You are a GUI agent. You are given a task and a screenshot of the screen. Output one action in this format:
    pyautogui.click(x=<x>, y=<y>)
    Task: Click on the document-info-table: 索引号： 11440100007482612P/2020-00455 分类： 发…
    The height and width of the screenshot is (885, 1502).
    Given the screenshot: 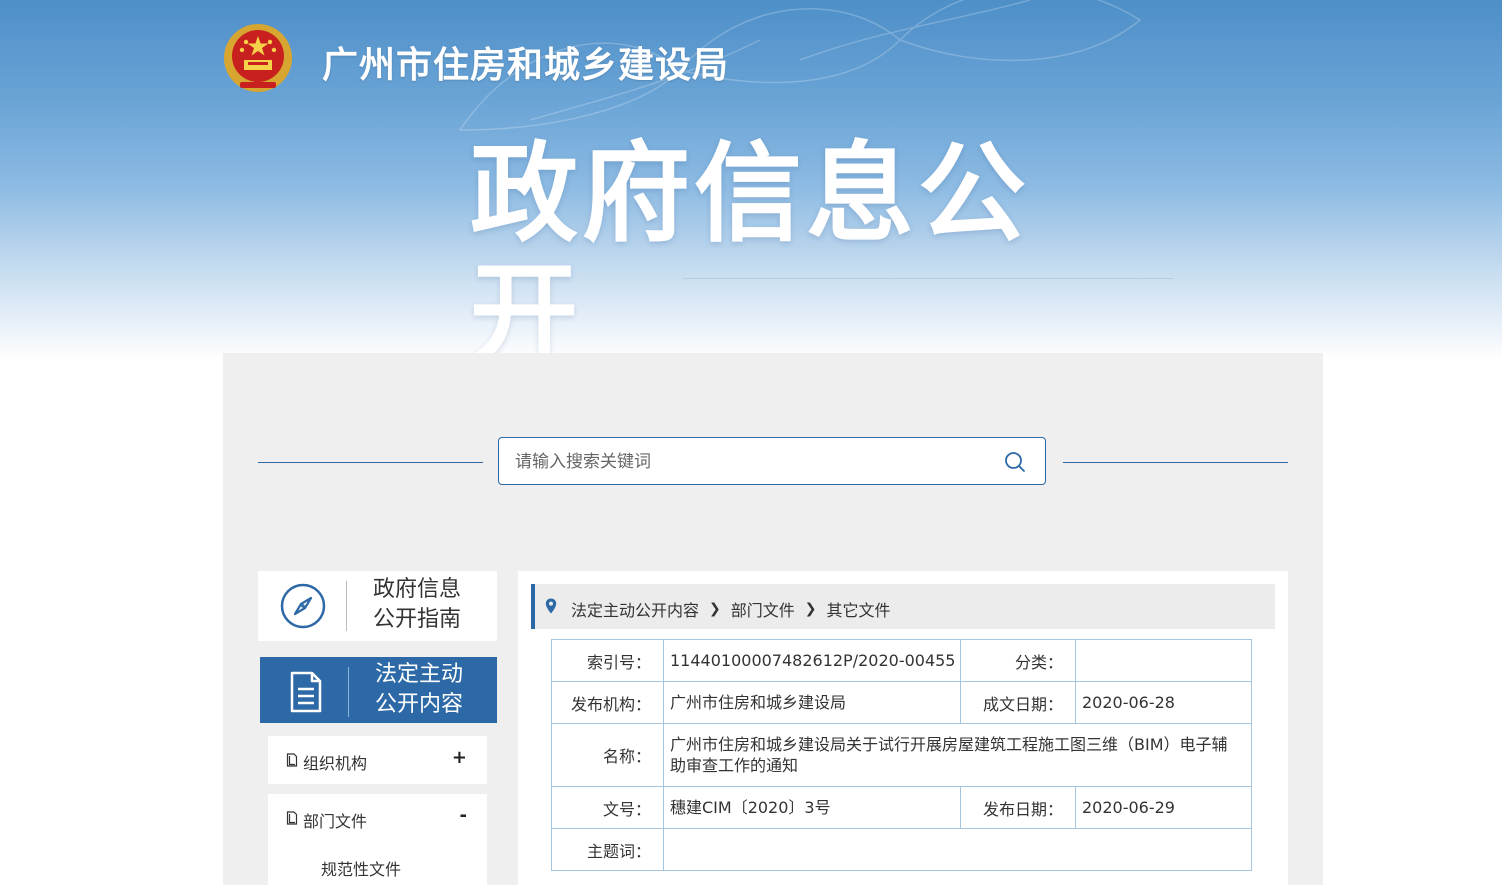 What is the action you would take?
    pyautogui.click(x=901, y=755)
    